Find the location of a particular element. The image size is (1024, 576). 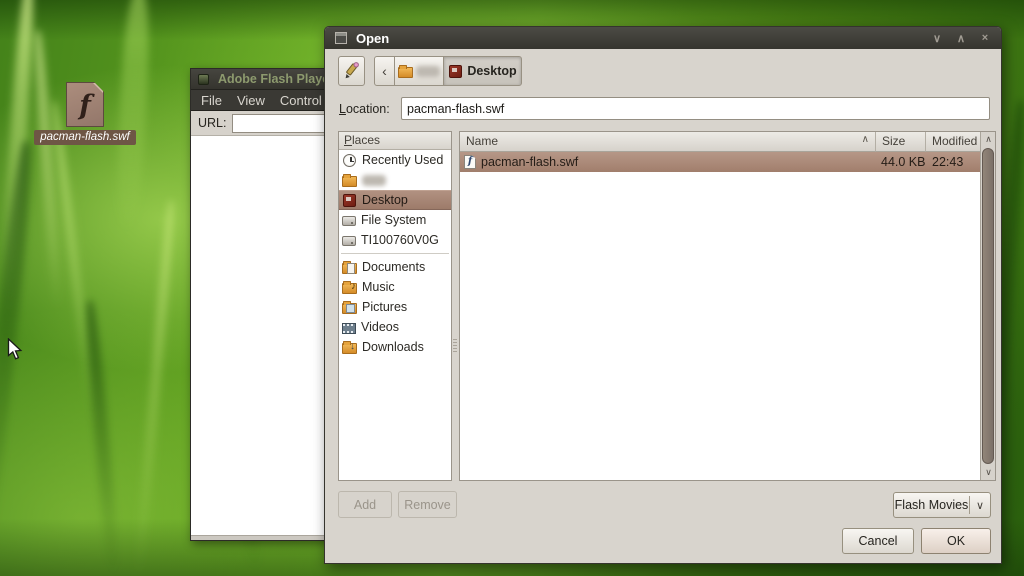

place-file-system: File System is located at coordinates (395, 220).